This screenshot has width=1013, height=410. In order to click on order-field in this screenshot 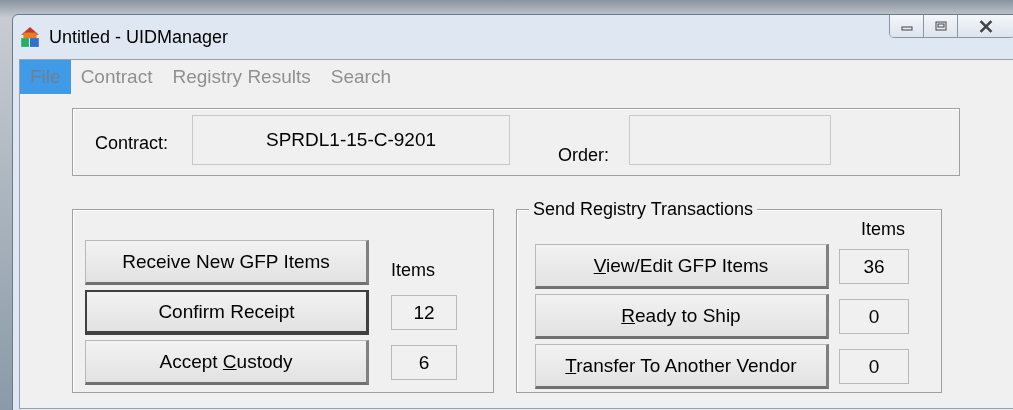, I will do `click(730, 140)`.